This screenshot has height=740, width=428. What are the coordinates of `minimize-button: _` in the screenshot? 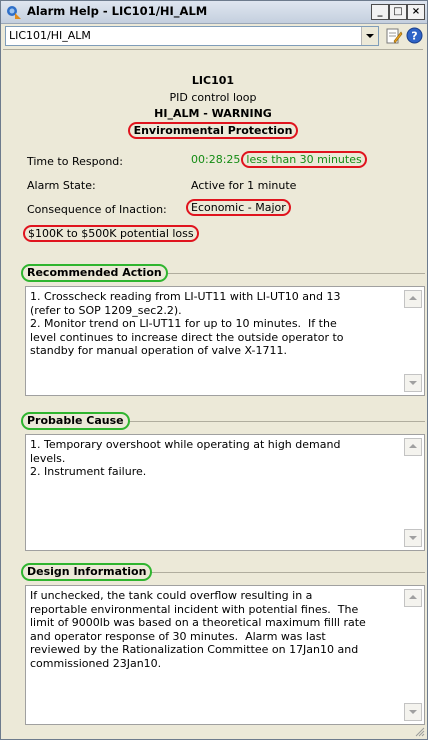 It's located at (380, 12).